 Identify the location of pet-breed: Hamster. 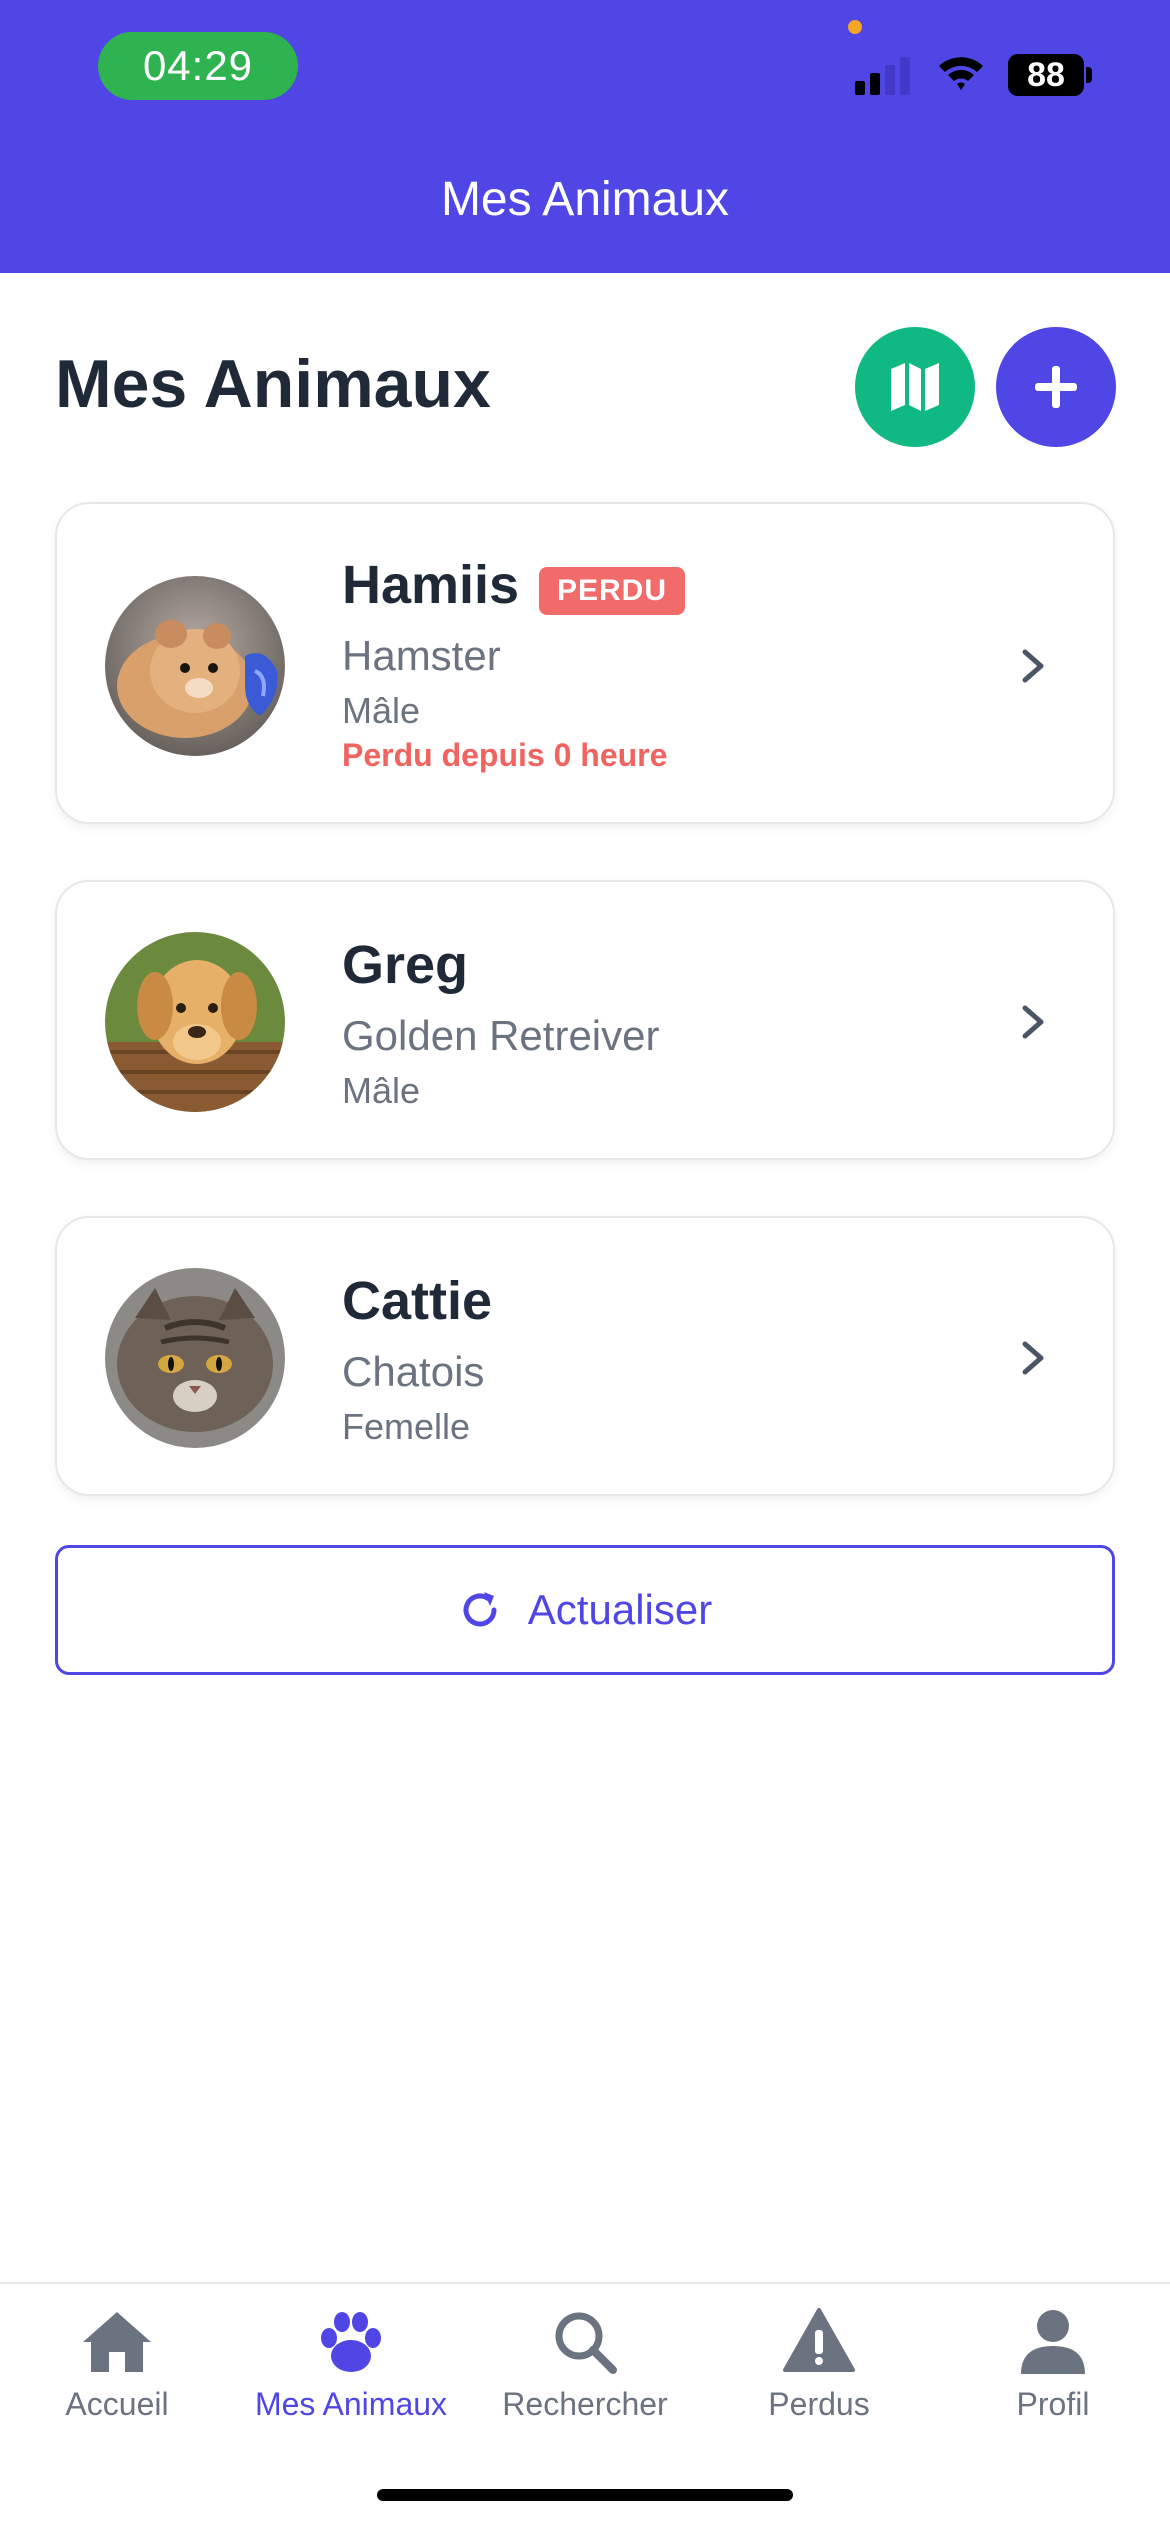
(421, 655).